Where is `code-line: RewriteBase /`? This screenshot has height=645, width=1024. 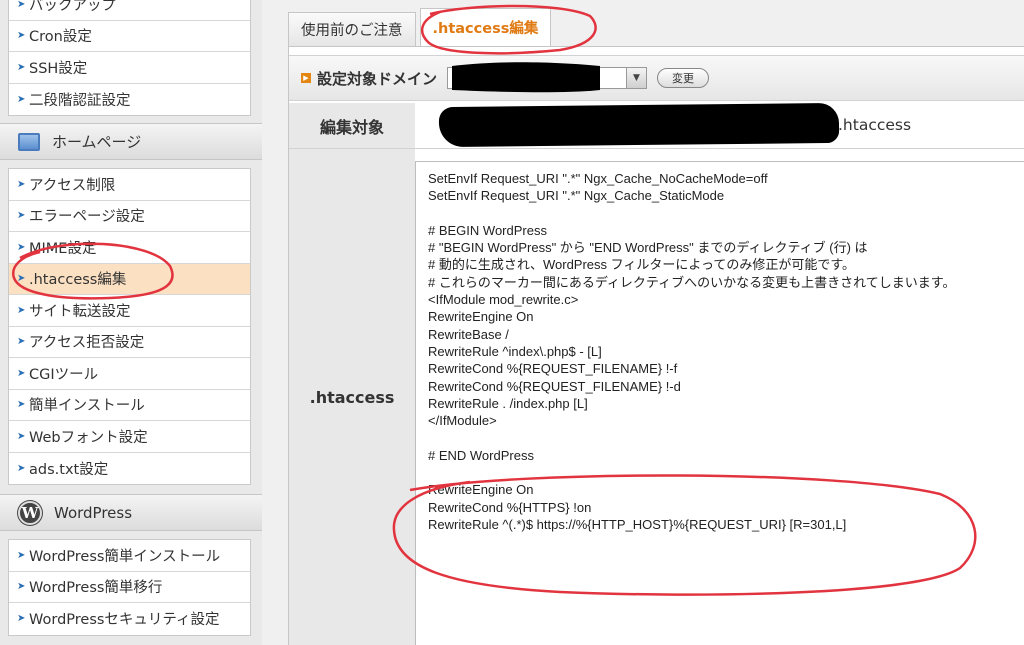 code-line: RewriteBase / is located at coordinates (468, 334).